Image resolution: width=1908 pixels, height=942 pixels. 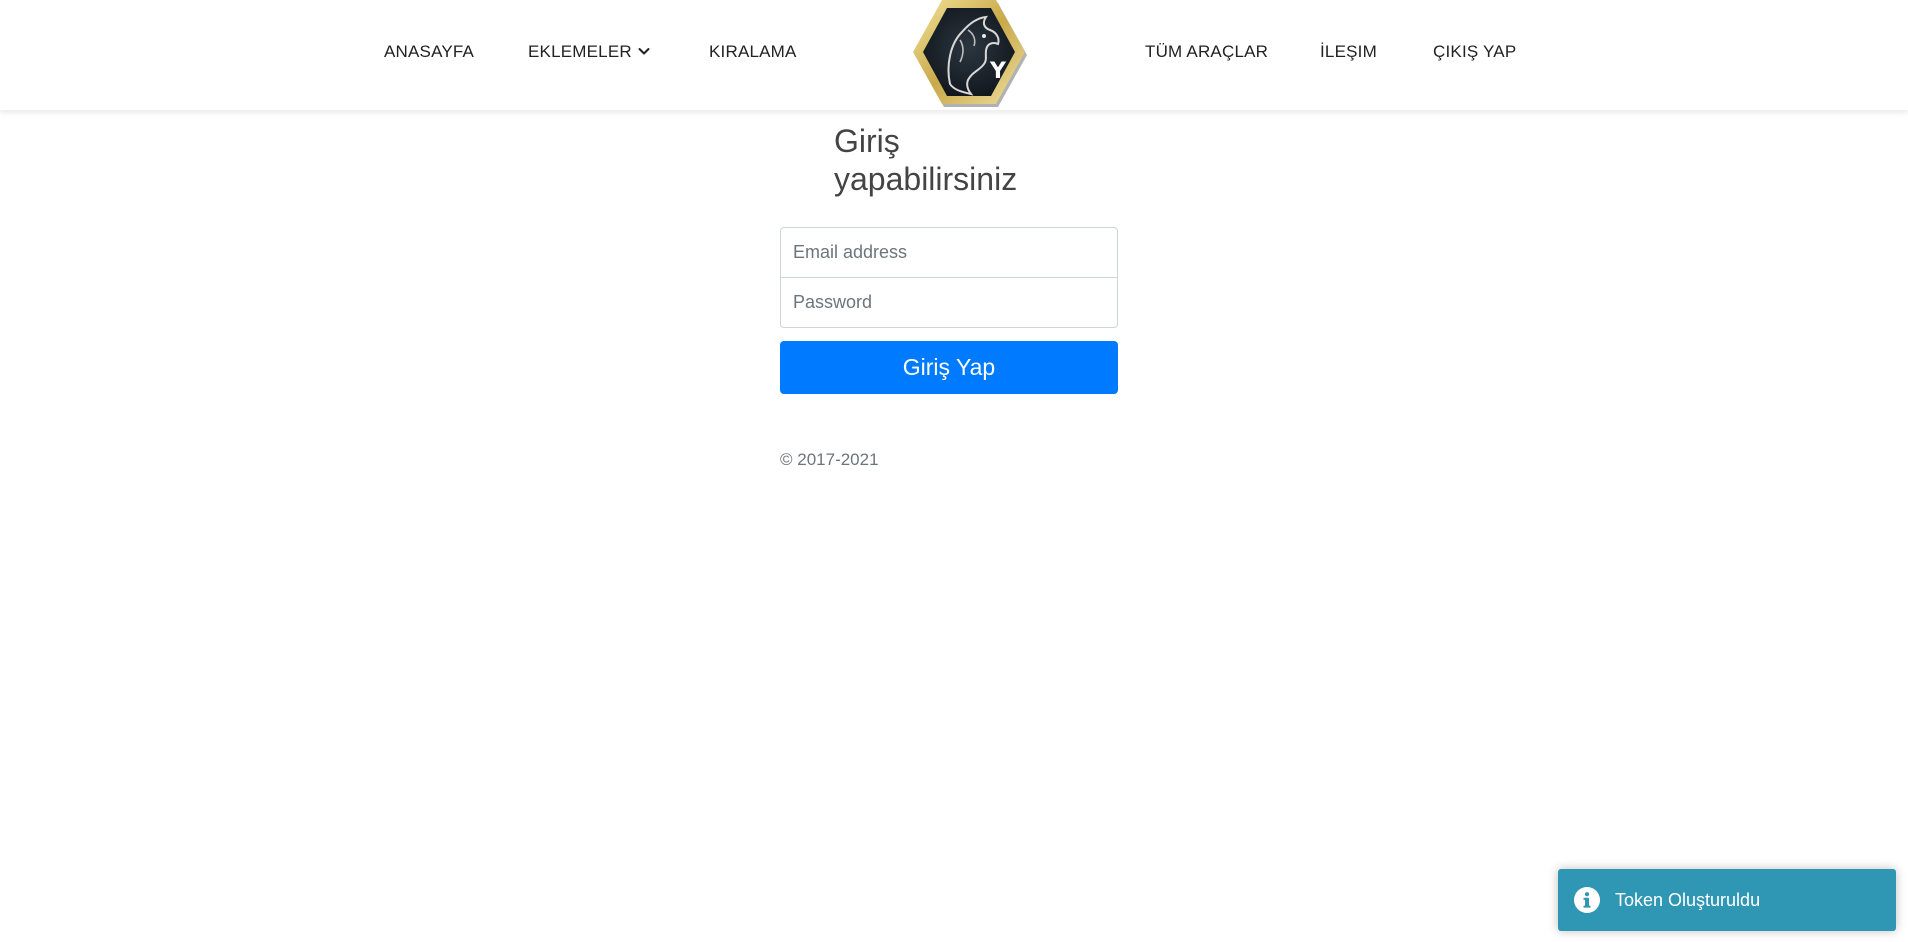 What do you see at coordinates (949, 302) in the screenshot?
I see `password-field` at bounding box center [949, 302].